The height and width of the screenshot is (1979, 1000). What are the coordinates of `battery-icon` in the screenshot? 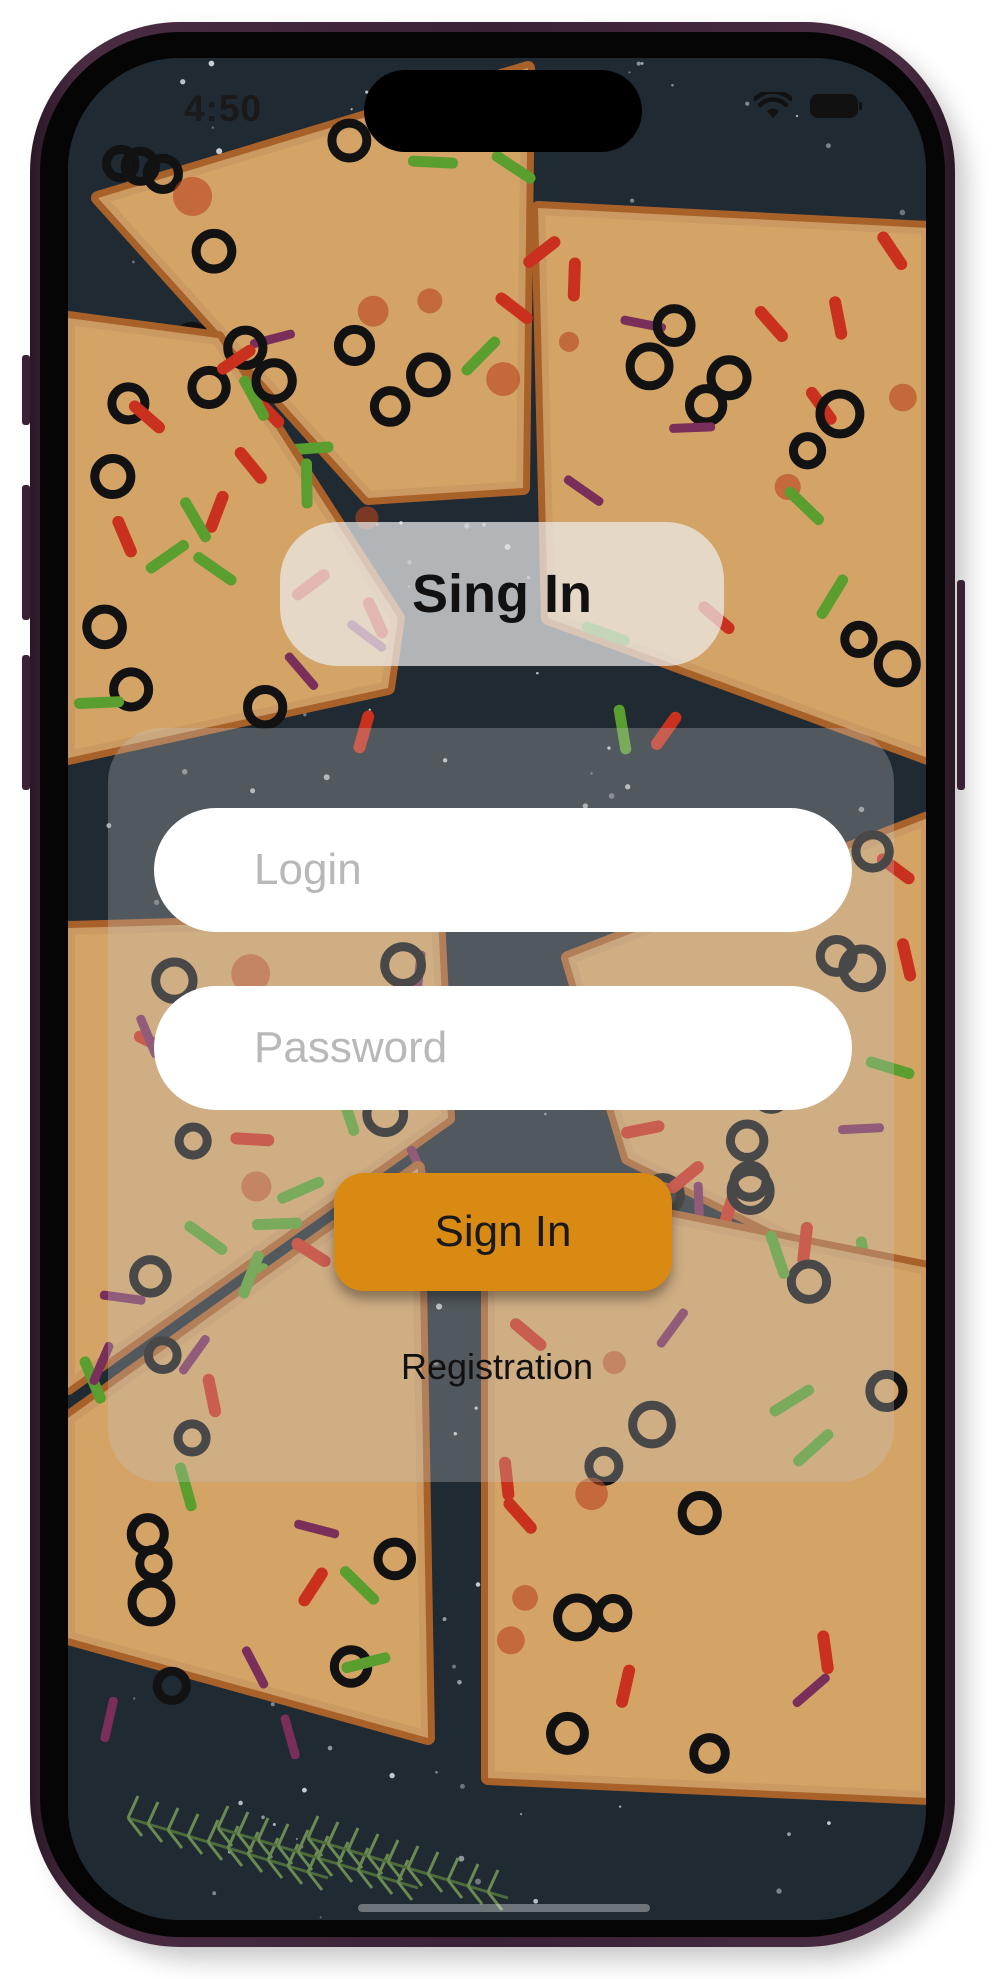 It's located at (836, 106).